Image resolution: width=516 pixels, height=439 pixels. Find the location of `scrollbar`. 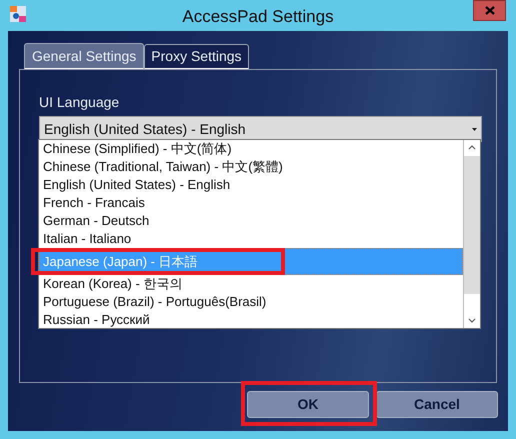

scrollbar is located at coordinates (471, 234).